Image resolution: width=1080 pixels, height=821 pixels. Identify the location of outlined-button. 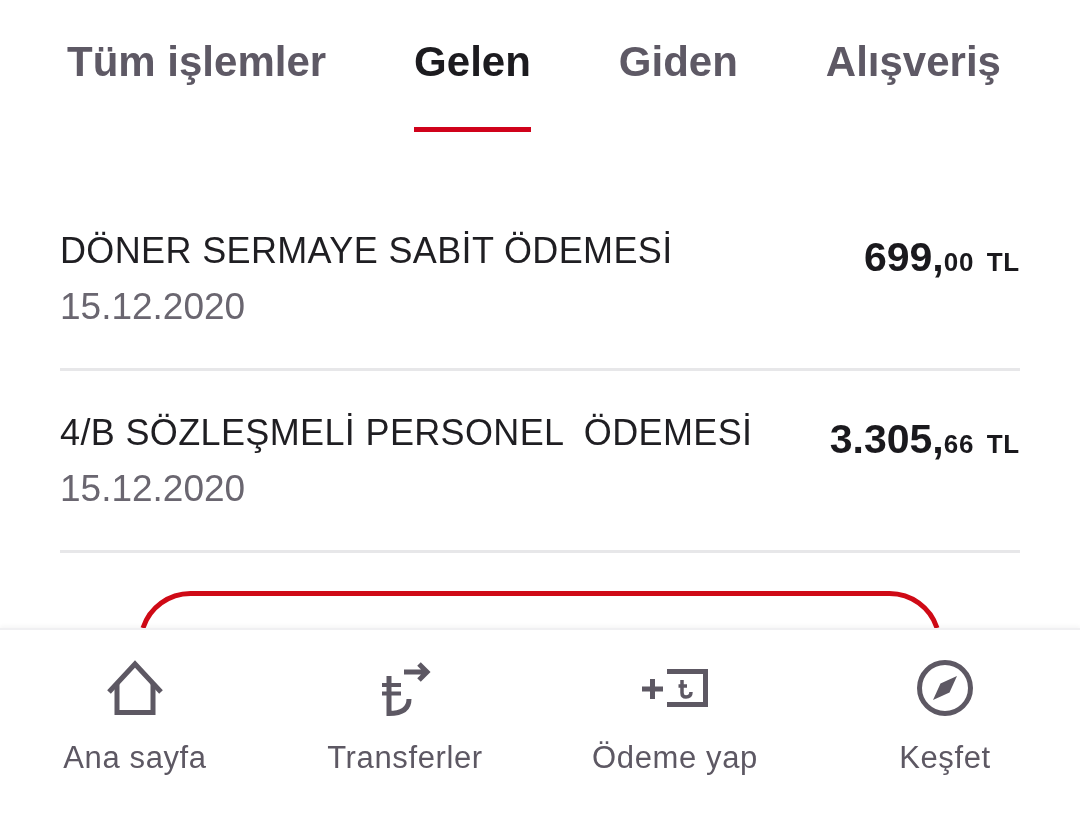
(540, 609).